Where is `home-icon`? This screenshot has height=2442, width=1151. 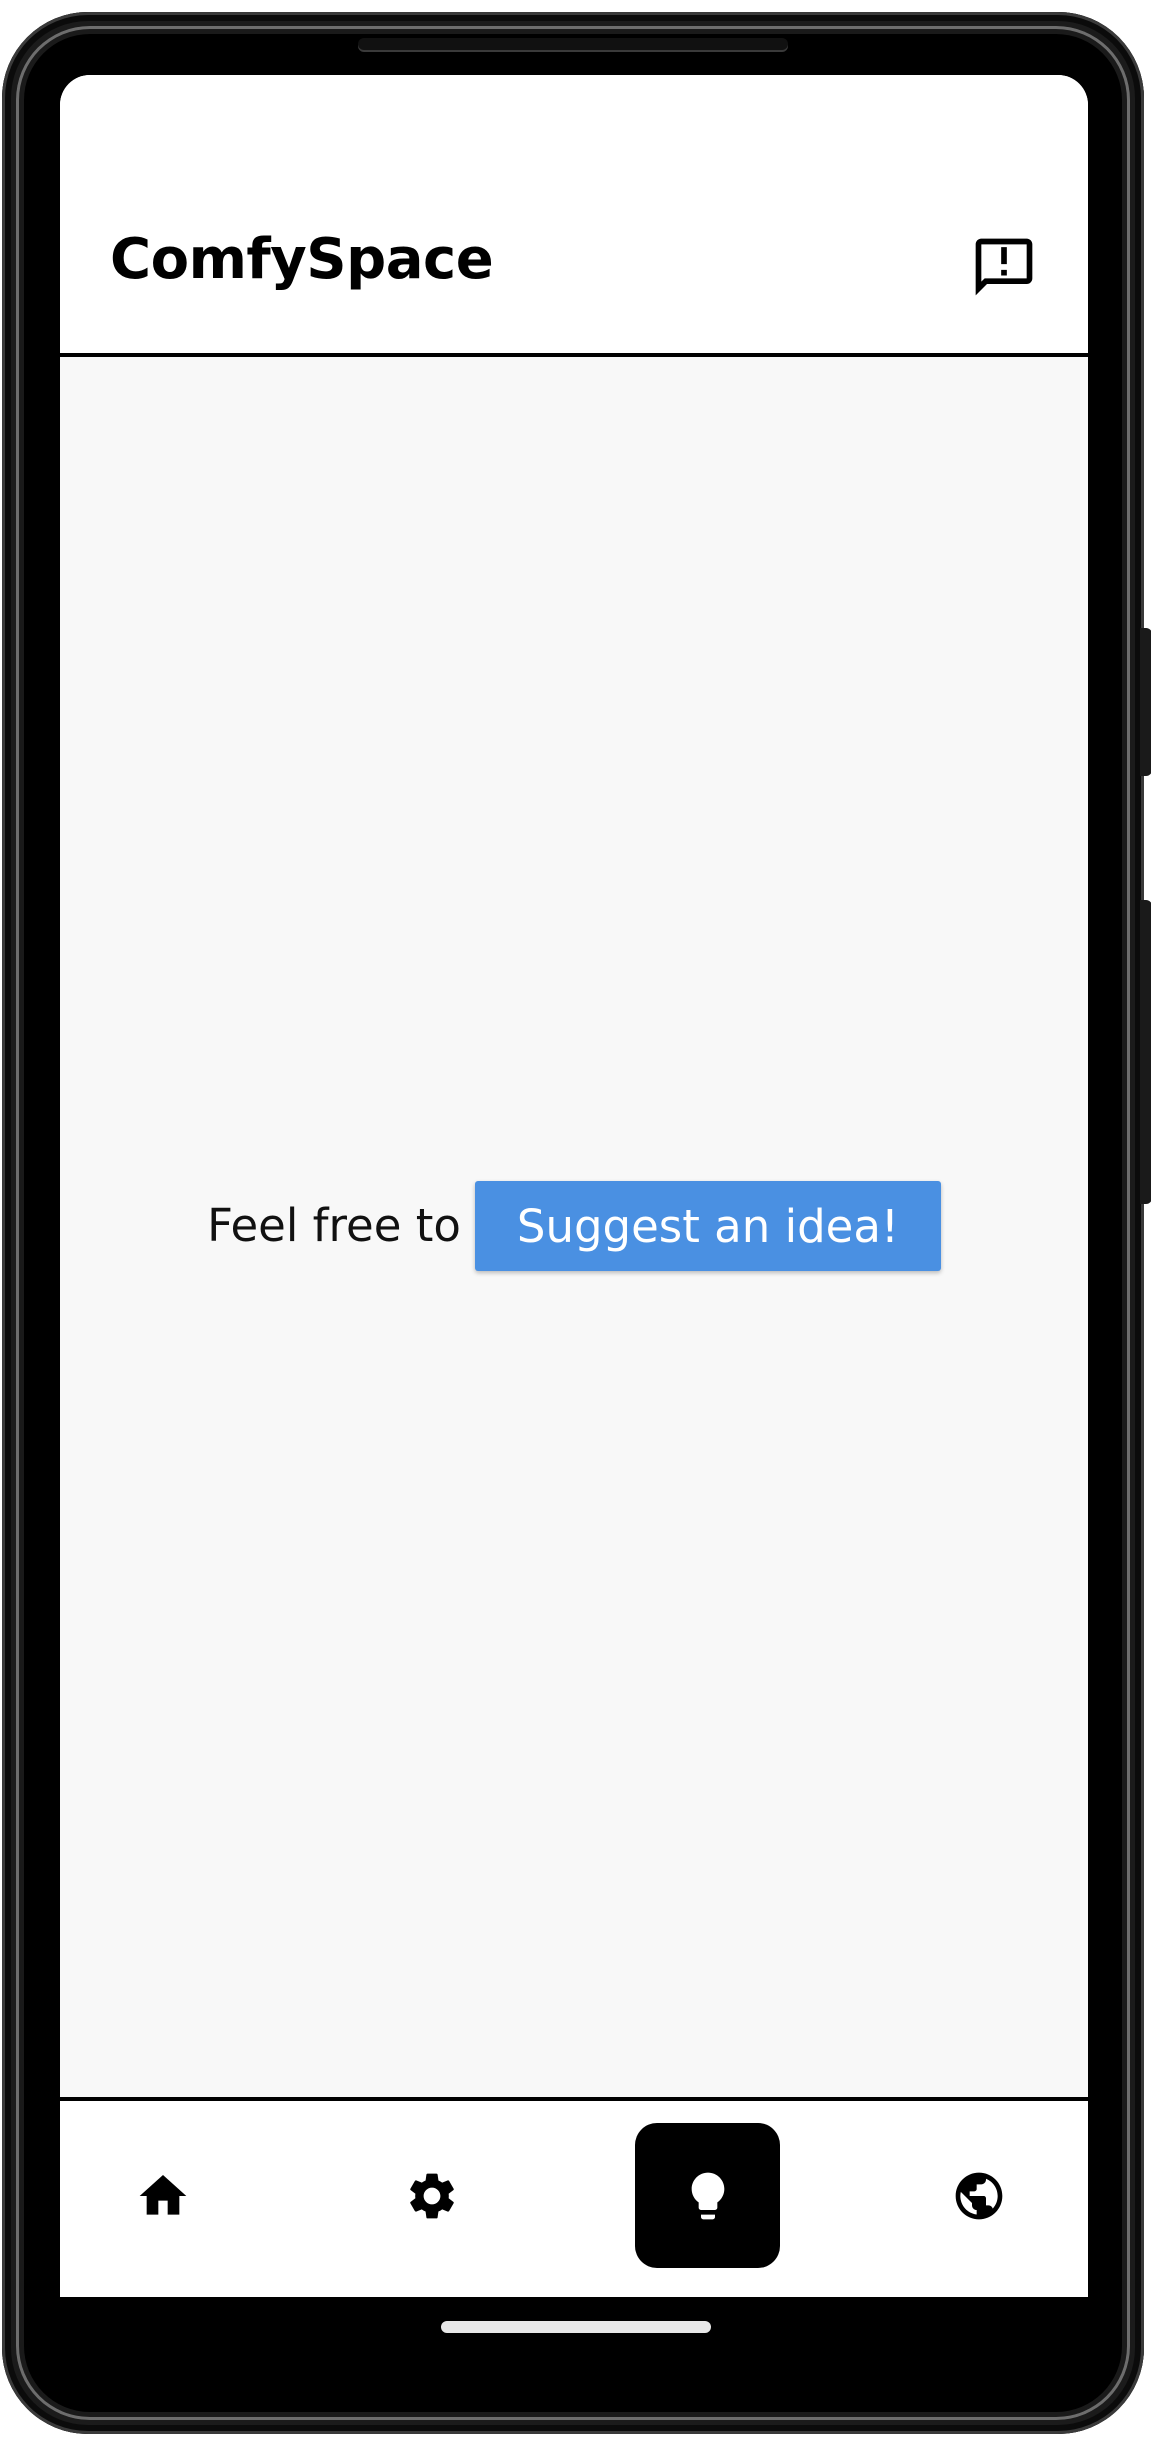 home-icon is located at coordinates (162, 2194).